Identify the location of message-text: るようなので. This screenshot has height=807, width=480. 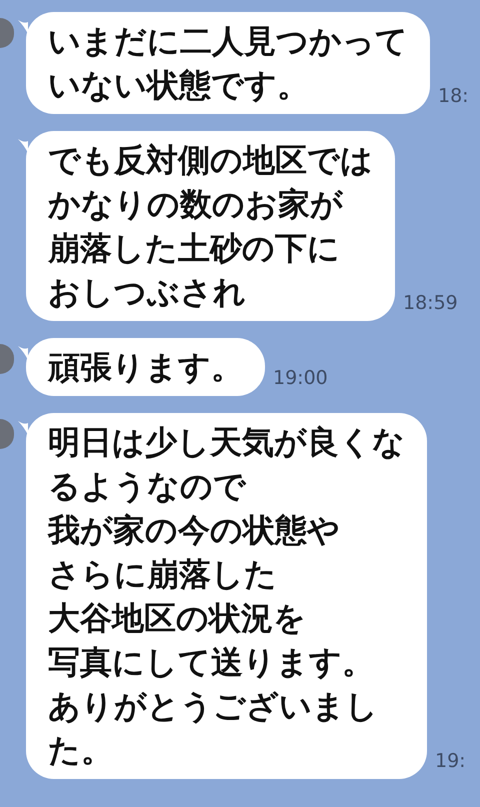
(148, 486).